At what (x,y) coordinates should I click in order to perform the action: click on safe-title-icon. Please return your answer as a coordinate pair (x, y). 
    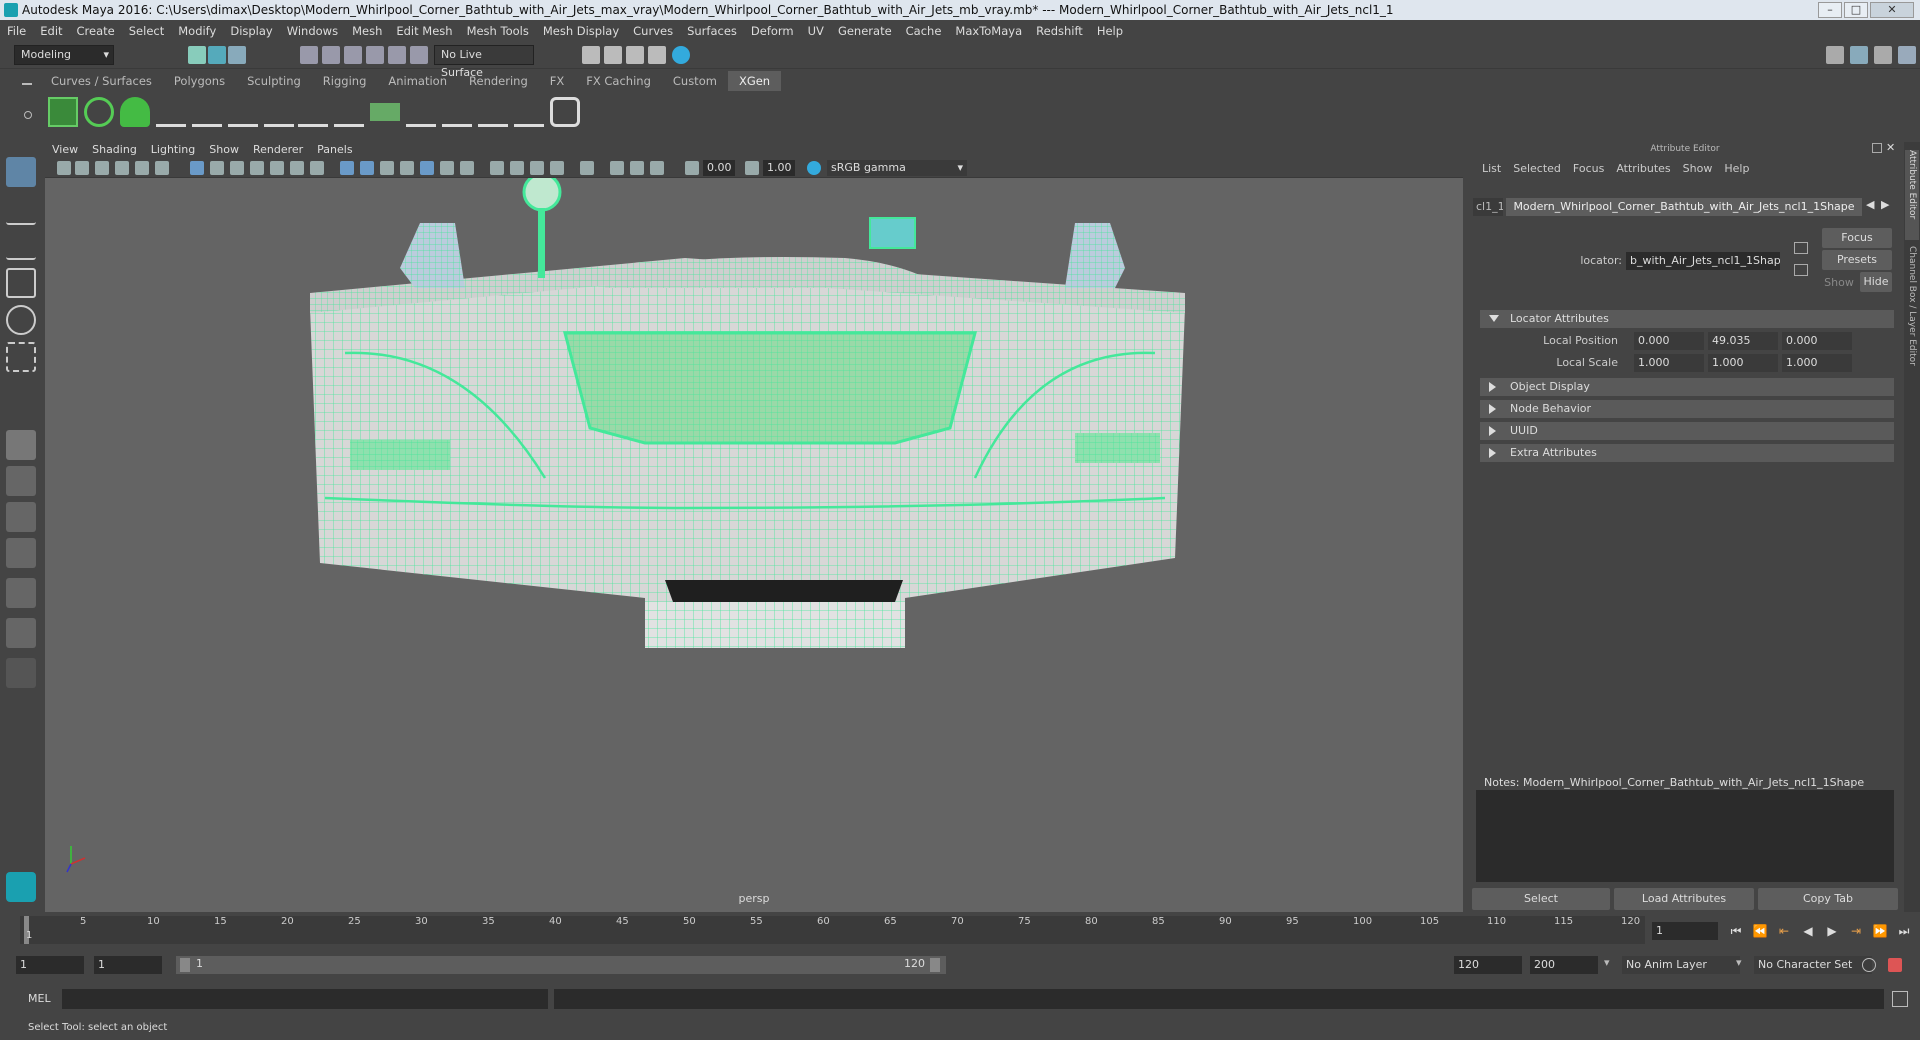
    Looking at the image, I should click on (317, 168).